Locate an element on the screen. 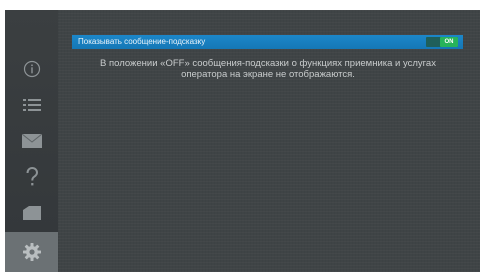  sidebar-item-settings is located at coordinates (31, 252).